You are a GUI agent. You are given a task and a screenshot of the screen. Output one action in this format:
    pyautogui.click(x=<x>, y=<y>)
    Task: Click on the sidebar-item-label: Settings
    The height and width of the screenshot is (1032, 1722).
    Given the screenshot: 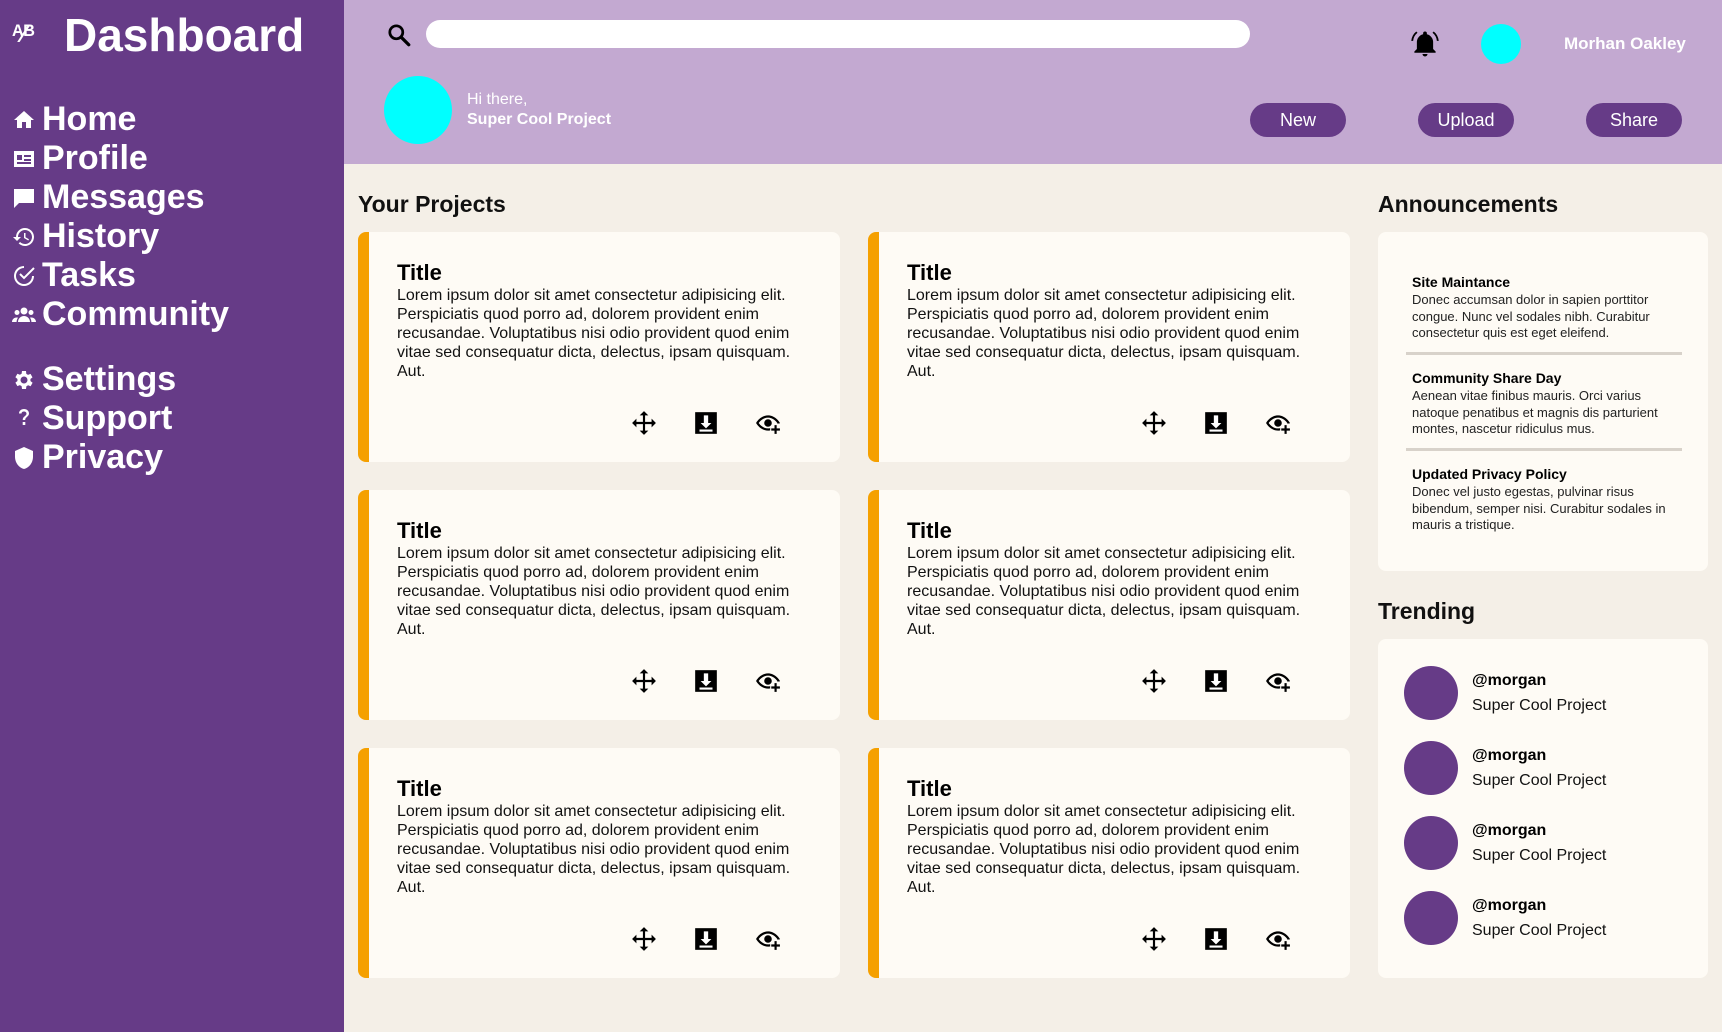 What is the action you would take?
    pyautogui.click(x=109, y=379)
    